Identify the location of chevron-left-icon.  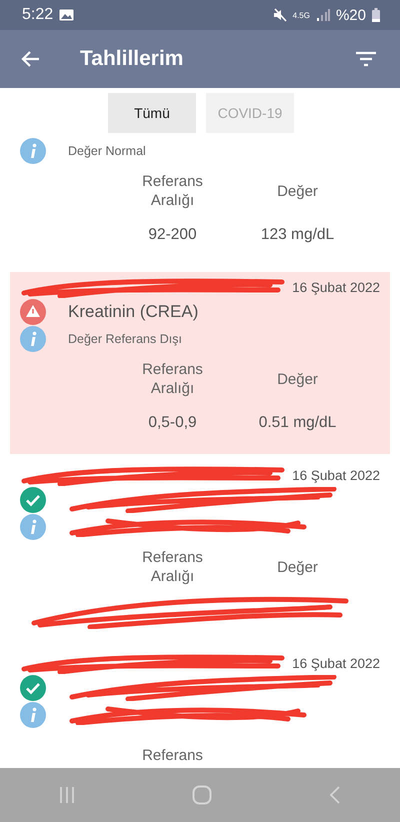
(335, 795).